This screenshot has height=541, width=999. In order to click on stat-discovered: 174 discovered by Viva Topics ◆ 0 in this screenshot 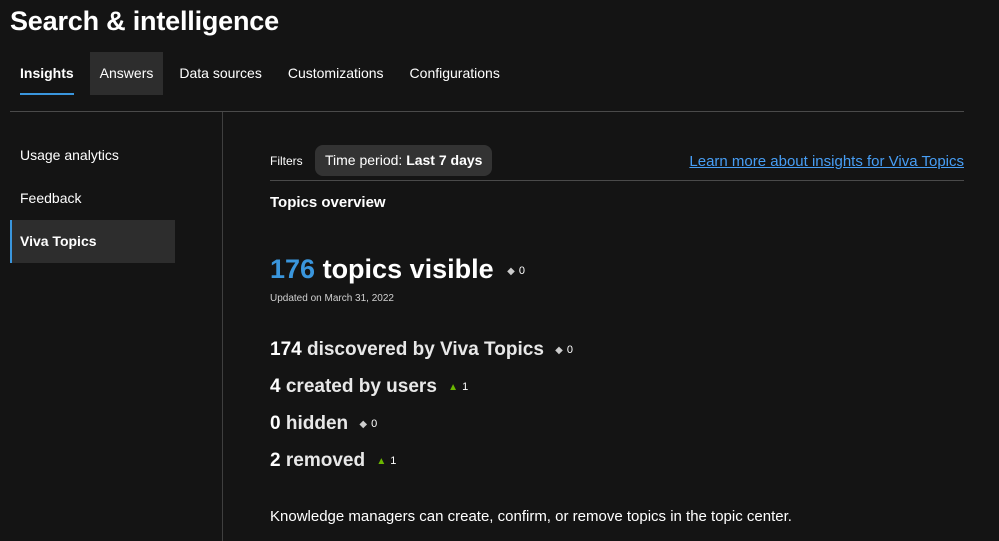, I will do `click(421, 350)`.